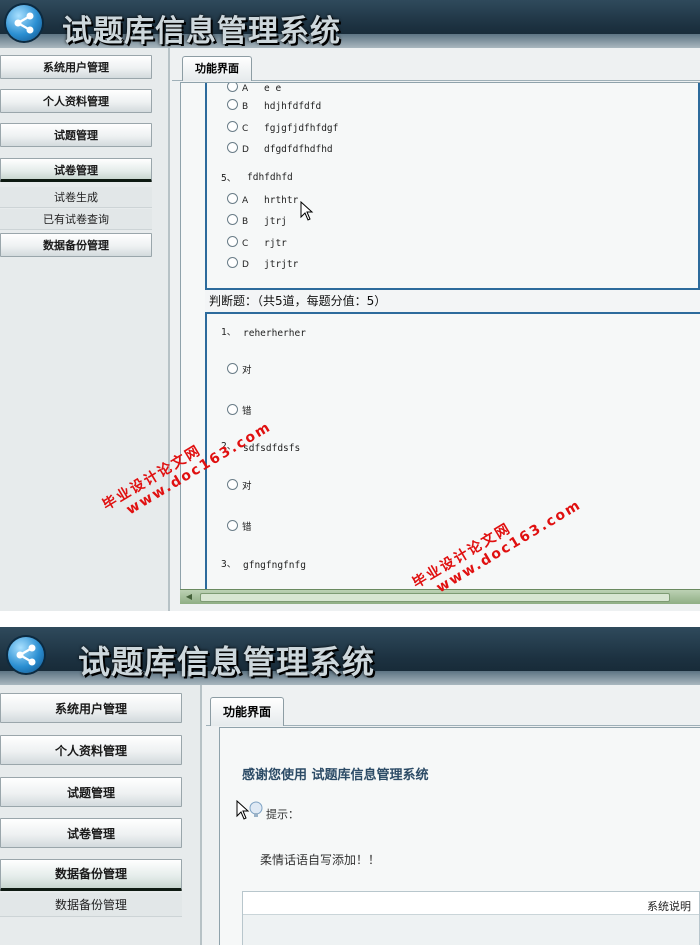  I want to click on q4-option-a: Ae e, so click(254, 88).